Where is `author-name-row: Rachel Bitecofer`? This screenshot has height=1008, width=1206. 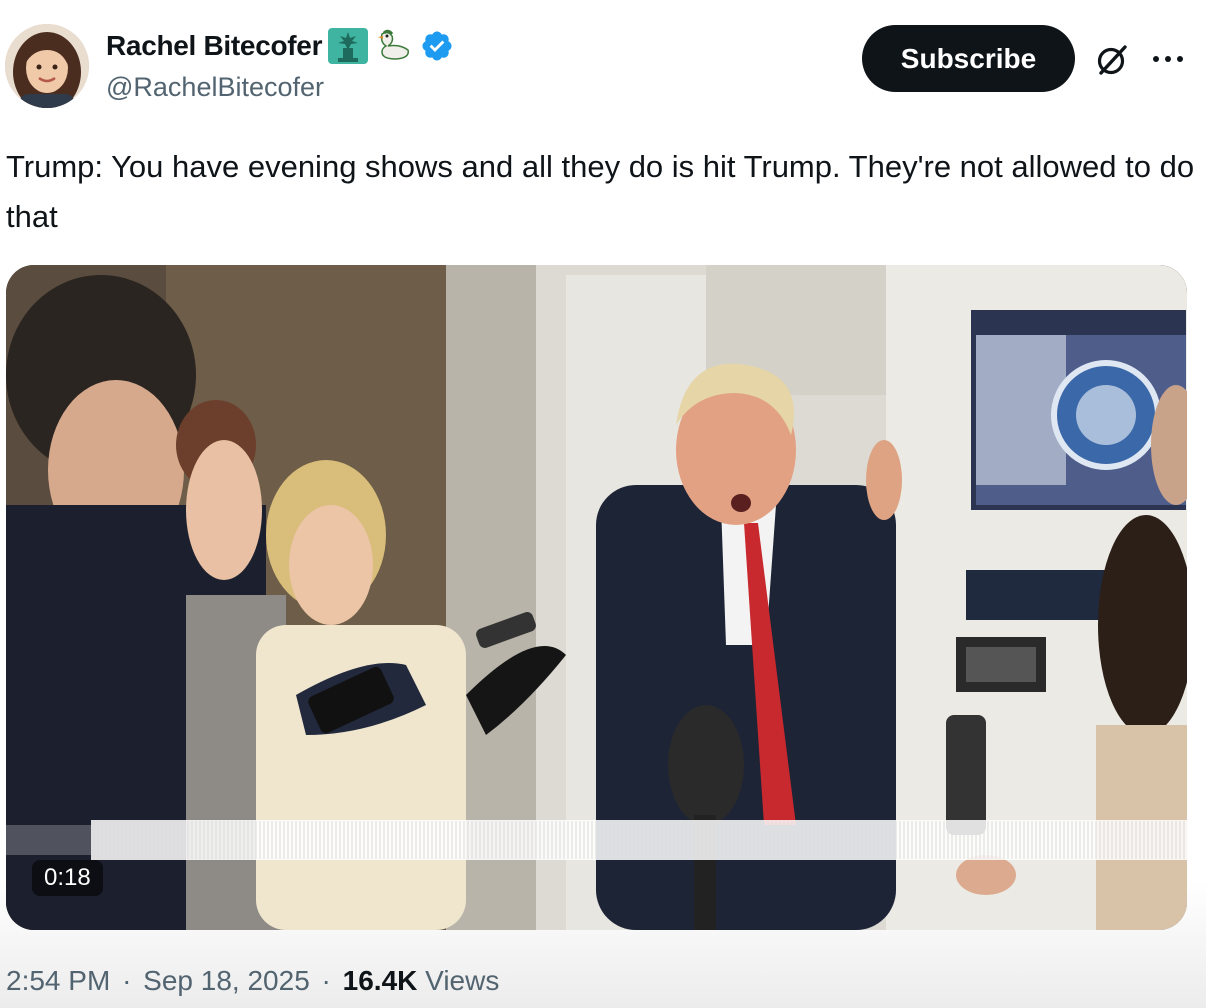 author-name-row: Rachel Bitecofer is located at coordinates (280, 46).